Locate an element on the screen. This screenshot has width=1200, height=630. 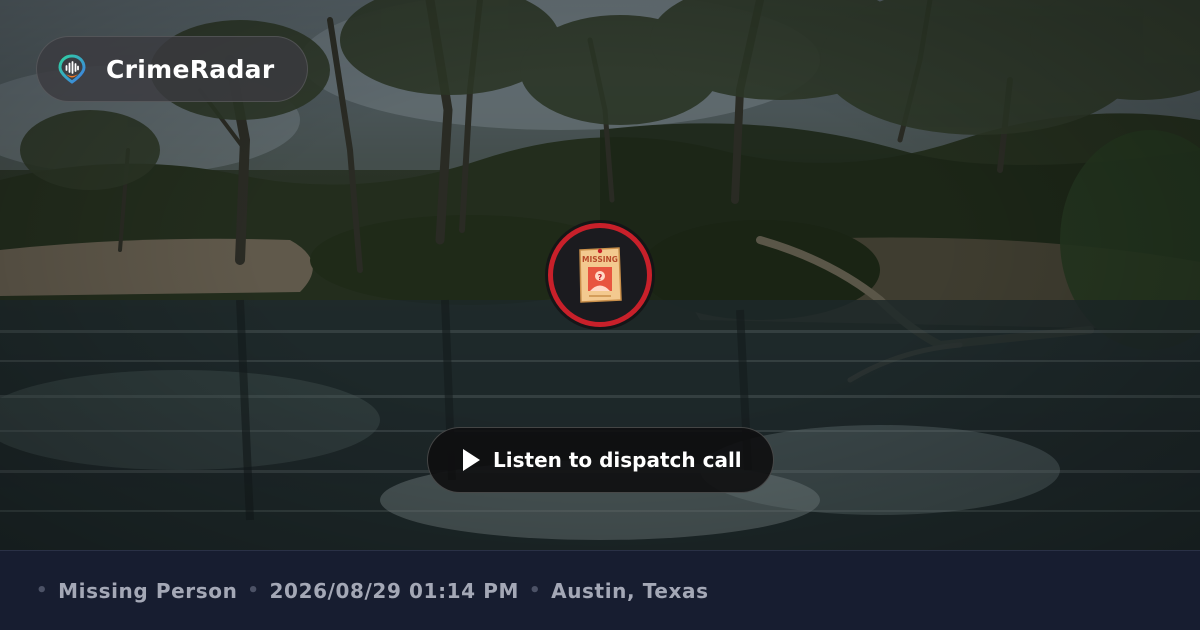
incident-category: Missing Person is located at coordinates (148, 590).